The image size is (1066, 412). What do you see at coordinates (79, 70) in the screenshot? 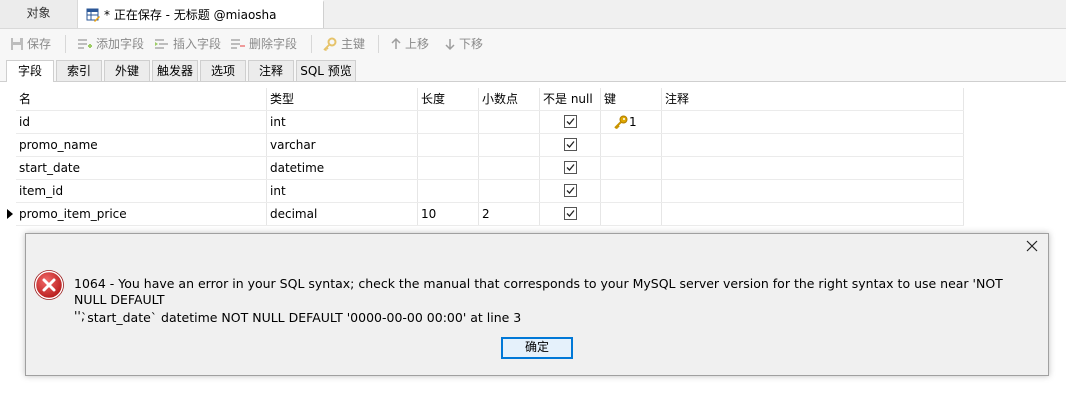
I see `tab-indexes: 索引` at bounding box center [79, 70].